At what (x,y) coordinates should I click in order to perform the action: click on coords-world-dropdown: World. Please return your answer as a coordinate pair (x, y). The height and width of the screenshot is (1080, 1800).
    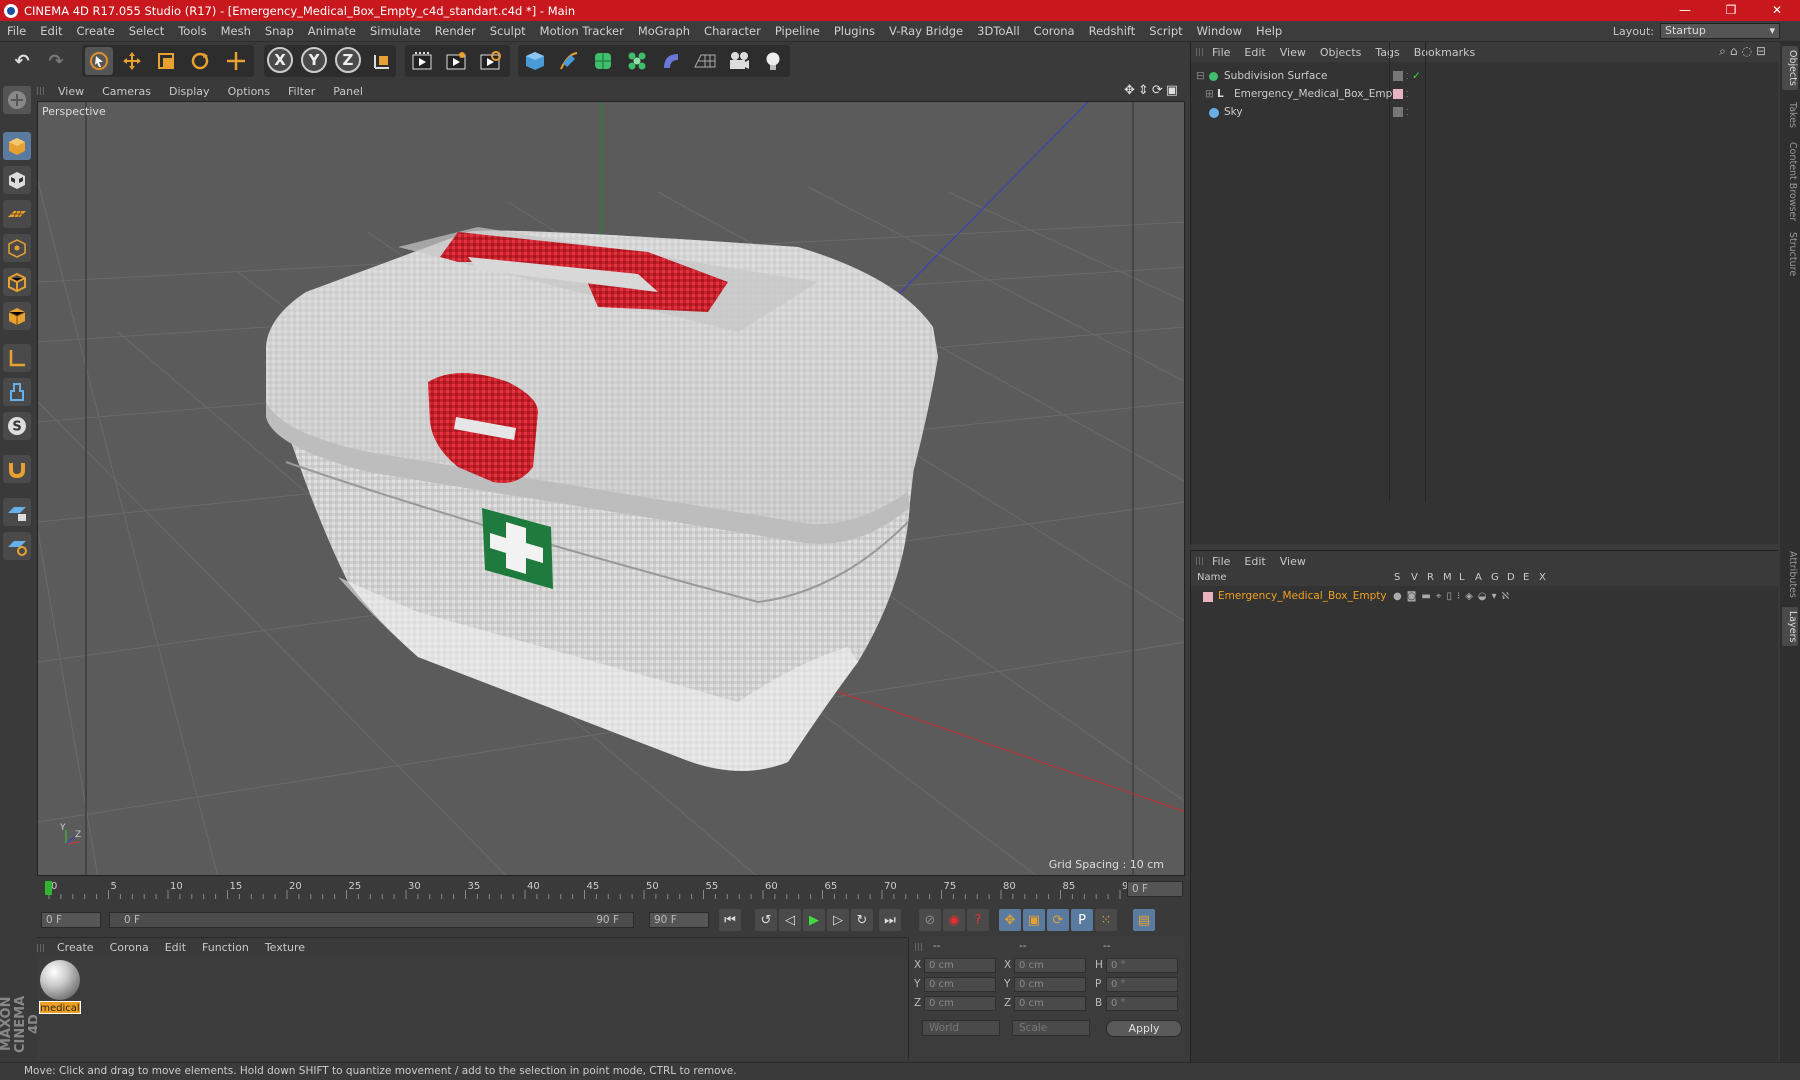
    Looking at the image, I should click on (961, 1028).